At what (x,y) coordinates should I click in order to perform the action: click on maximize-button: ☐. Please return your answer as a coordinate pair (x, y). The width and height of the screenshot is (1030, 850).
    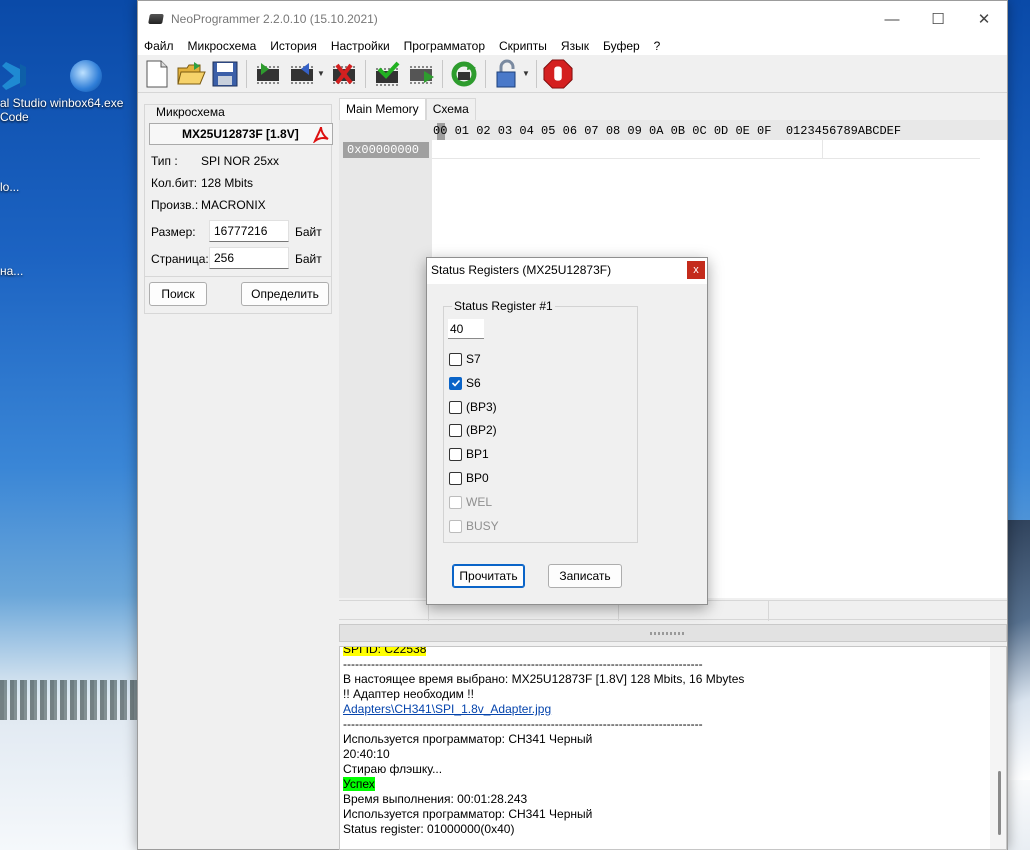
    Looking at the image, I should click on (938, 19).